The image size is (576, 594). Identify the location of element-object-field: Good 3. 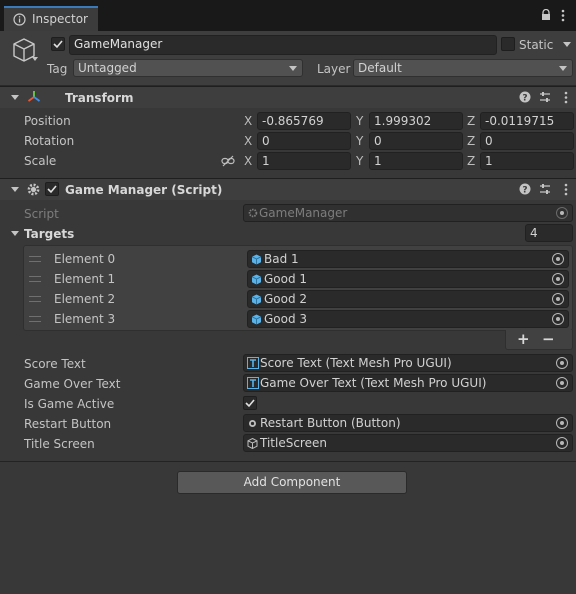
(408, 319).